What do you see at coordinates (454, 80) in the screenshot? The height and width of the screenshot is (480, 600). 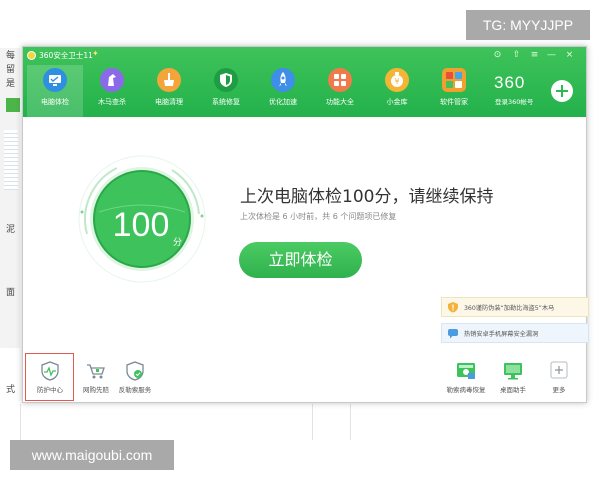 I see `apps-icon` at bounding box center [454, 80].